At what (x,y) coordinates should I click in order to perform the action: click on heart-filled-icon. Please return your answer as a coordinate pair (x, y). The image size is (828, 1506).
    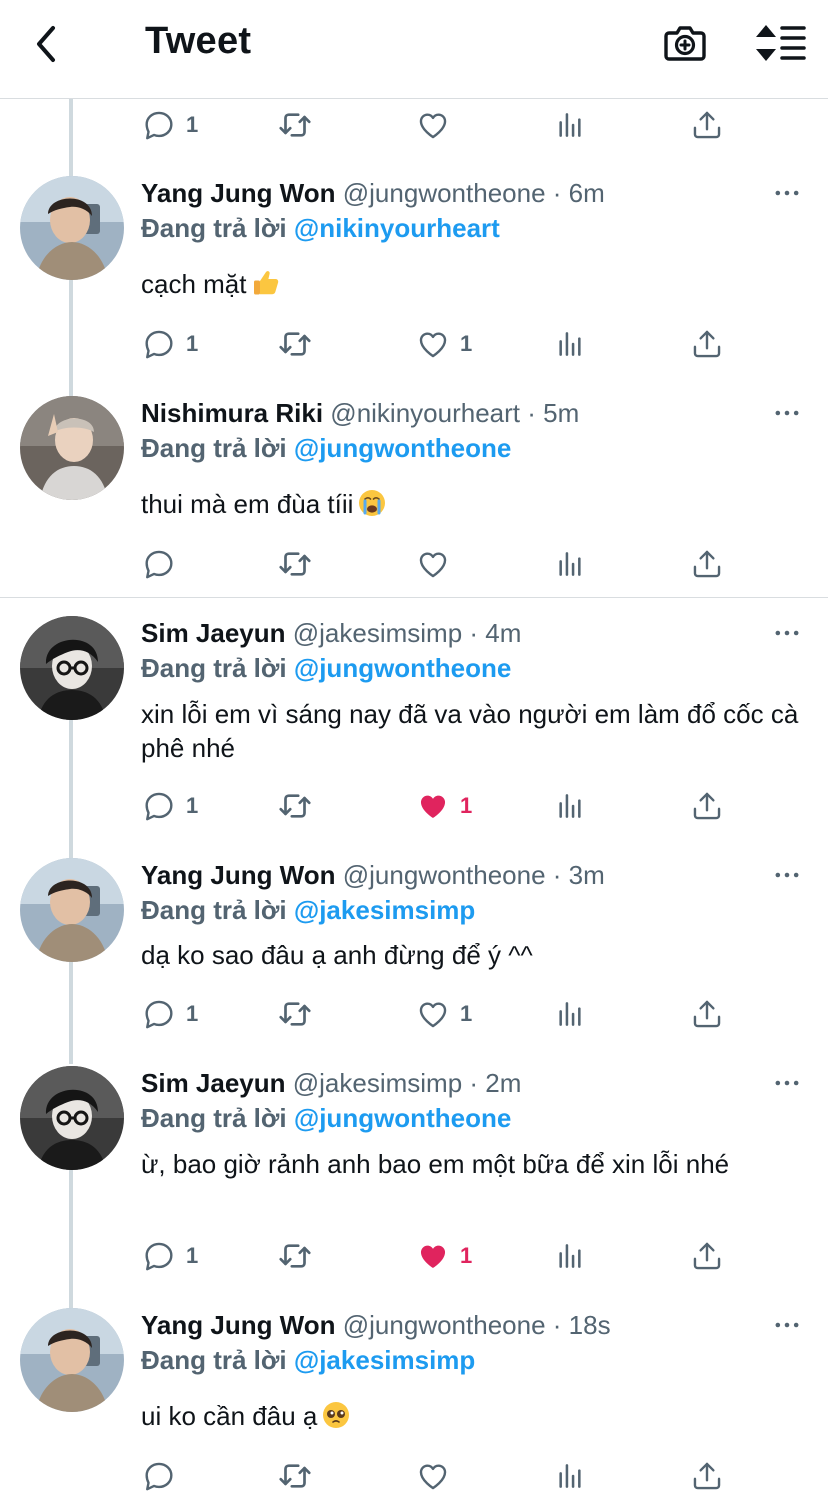
    Looking at the image, I should click on (433, 1256).